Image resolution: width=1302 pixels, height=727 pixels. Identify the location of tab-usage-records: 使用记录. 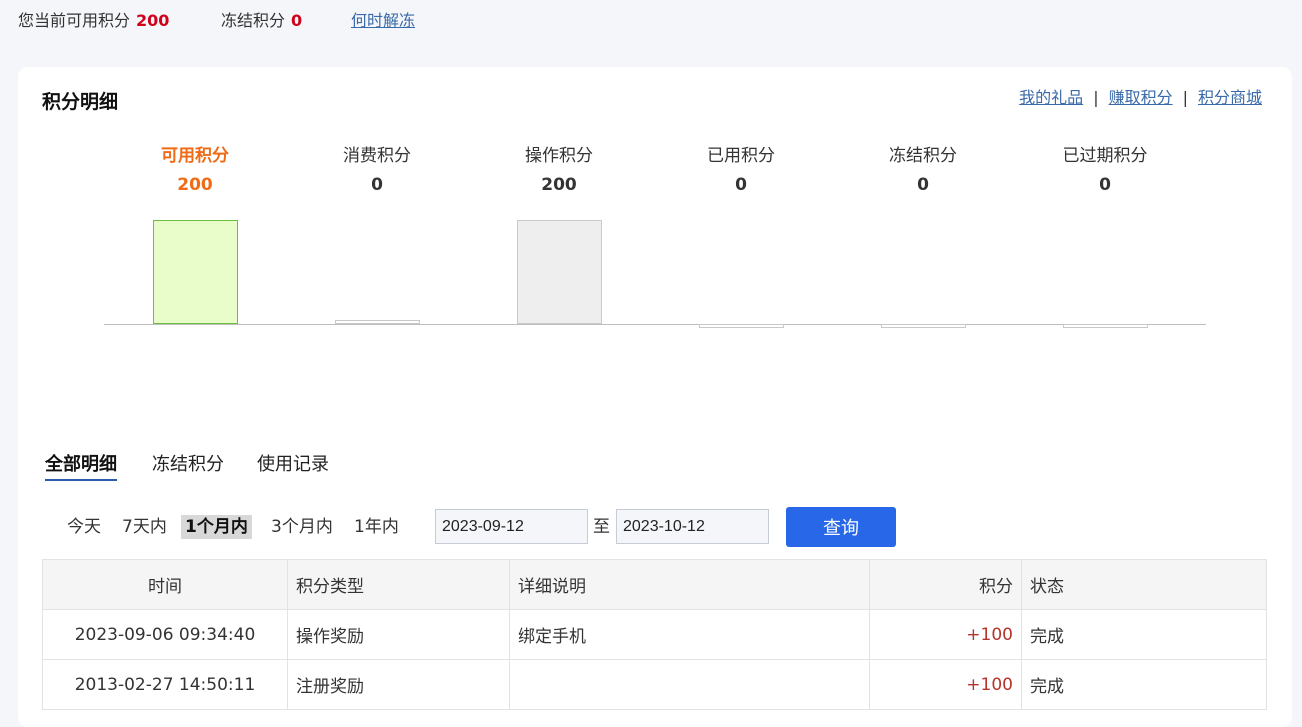
(293, 465).